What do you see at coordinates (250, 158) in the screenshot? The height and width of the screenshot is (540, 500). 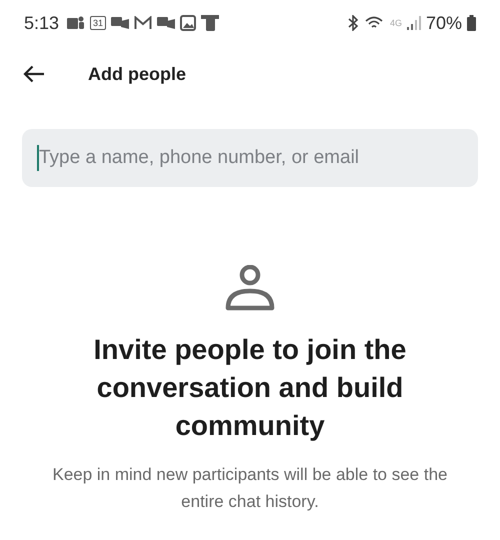 I see `search-field: Type a name, phone number, or email` at bounding box center [250, 158].